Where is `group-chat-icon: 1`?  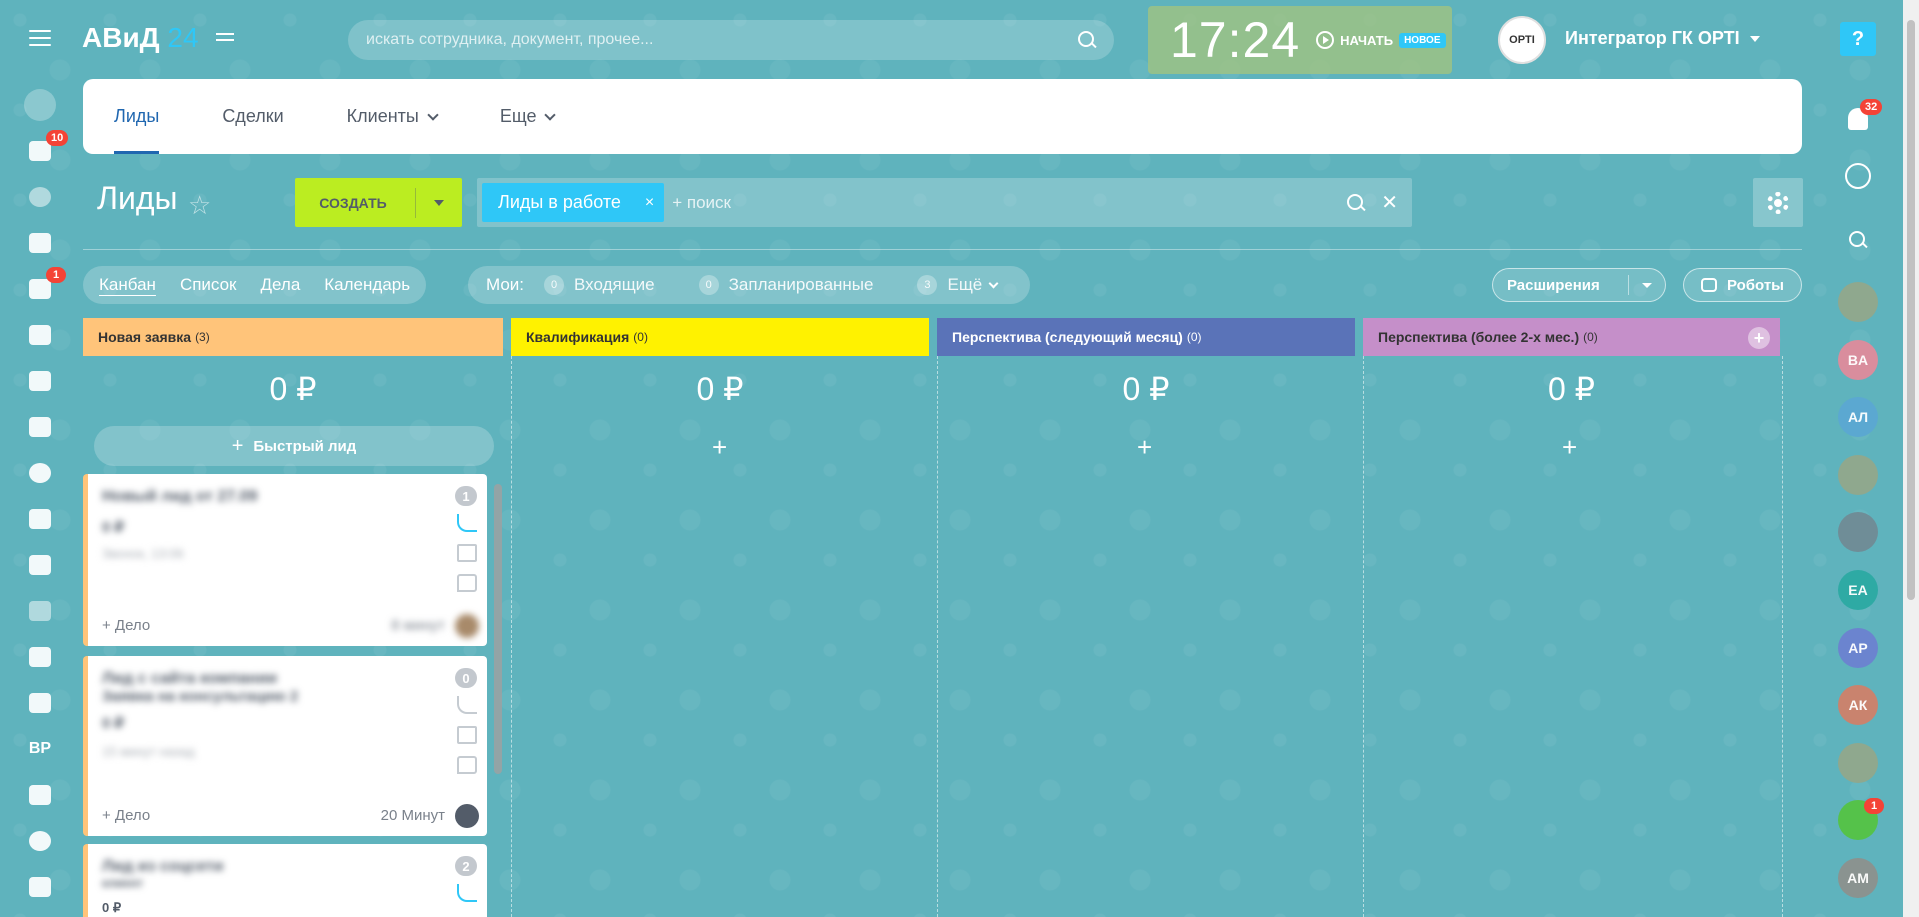 group-chat-icon: 1 is located at coordinates (1861, 819).